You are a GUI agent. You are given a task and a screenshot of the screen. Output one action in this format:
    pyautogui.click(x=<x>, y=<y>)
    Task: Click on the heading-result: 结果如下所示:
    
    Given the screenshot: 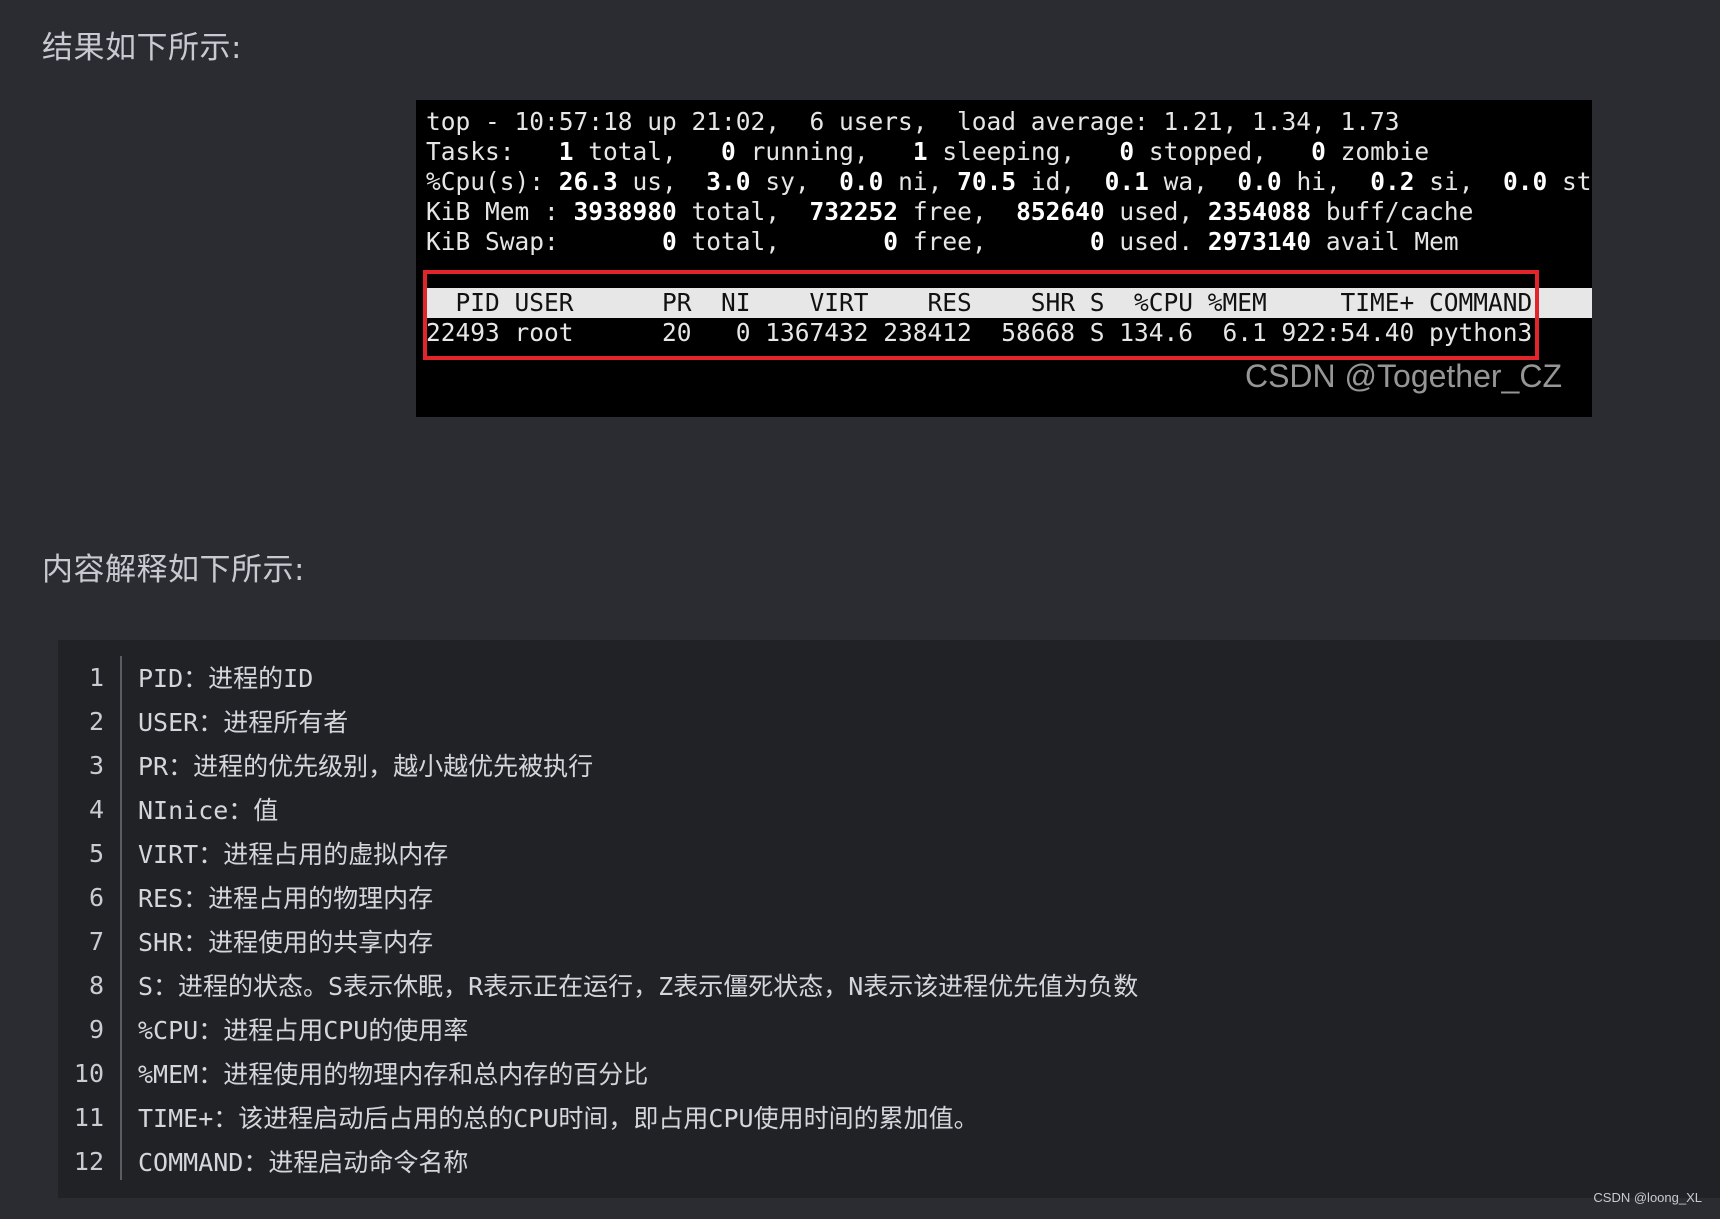 What is the action you would take?
    pyautogui.click(x=142, y=48)
    